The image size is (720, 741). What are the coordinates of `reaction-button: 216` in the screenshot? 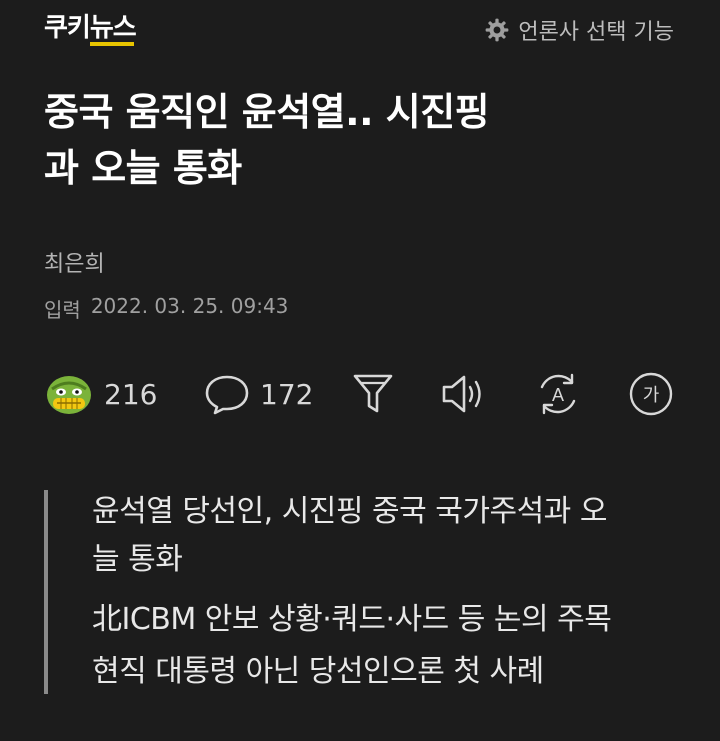 It's located at (100, 394).